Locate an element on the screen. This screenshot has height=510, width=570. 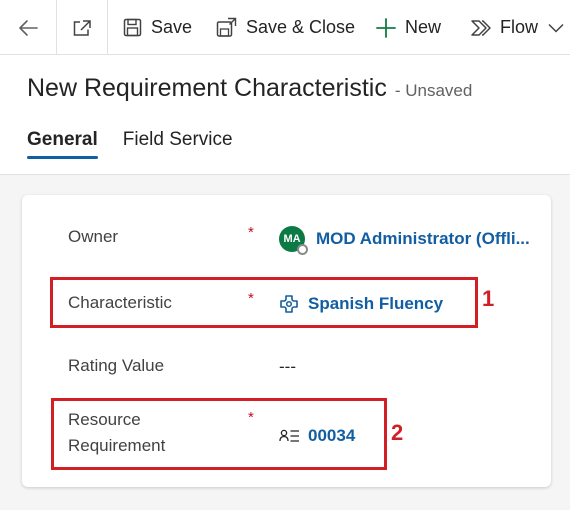
owner-required-marker: * is located at coordinates (251, 232).